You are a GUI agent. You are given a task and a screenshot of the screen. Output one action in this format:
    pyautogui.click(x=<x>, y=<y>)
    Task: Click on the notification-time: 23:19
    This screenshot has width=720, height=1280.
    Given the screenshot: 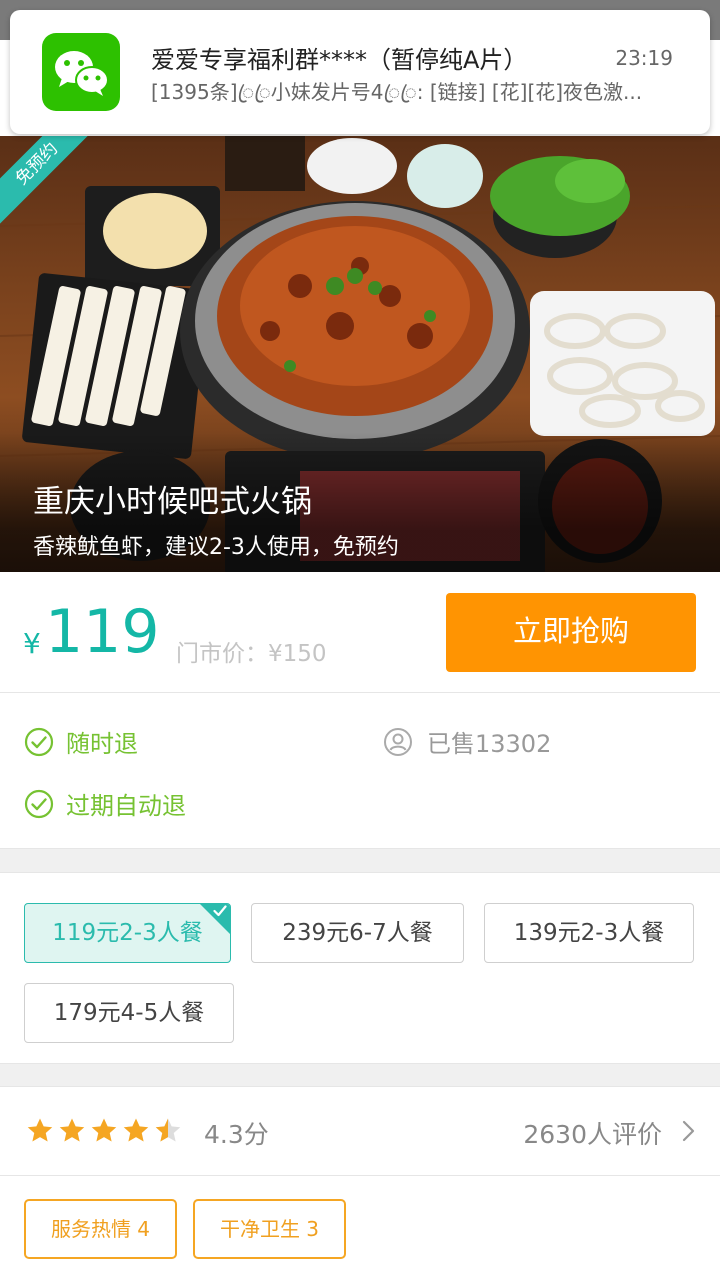 What is the action you would take?
    pyautogui.click(x=644, y=58)
    